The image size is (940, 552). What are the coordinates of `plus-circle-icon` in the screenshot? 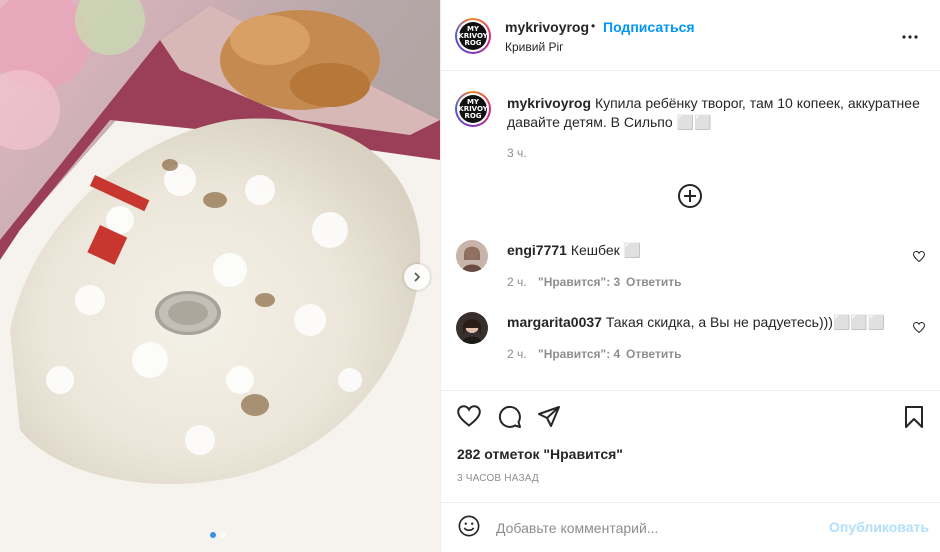 It's located at (690, 196).